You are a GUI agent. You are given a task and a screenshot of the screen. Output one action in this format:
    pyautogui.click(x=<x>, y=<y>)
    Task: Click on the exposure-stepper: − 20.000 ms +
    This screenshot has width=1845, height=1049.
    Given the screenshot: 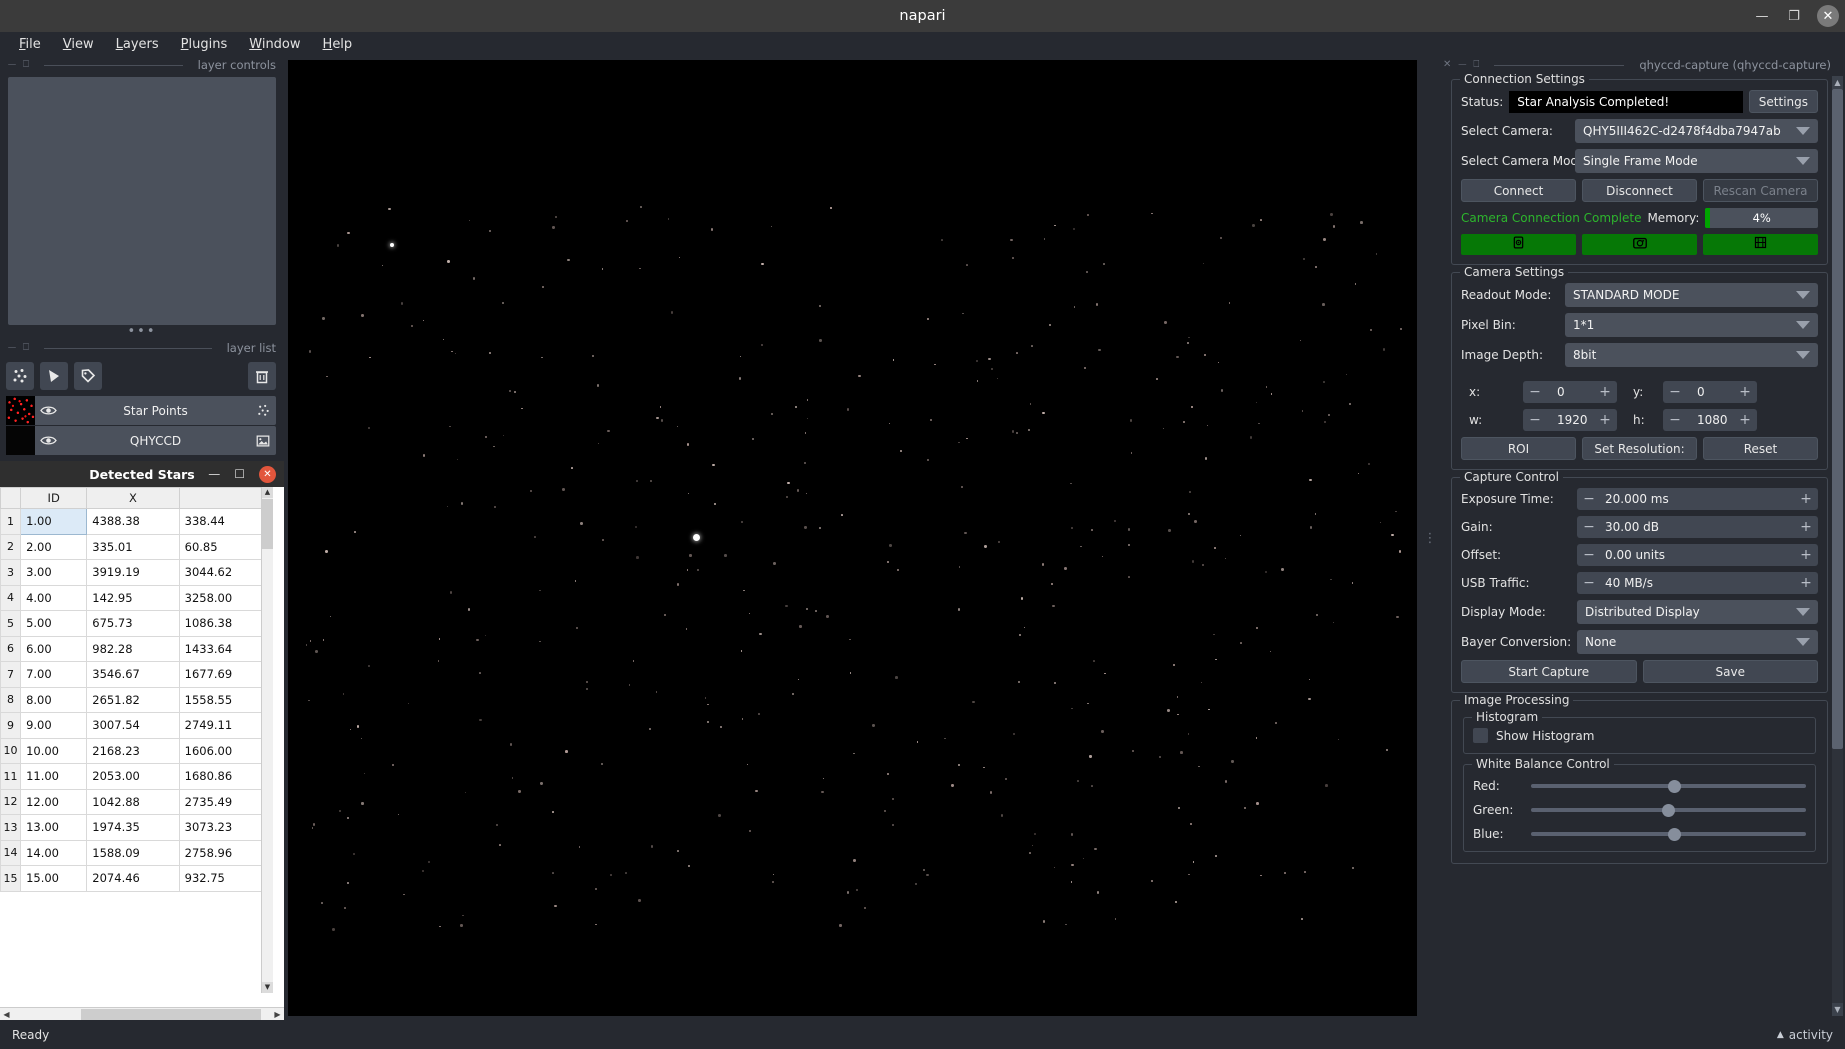 What is the action you would take?
    pyautogui.click(x=1697, y=499)
    